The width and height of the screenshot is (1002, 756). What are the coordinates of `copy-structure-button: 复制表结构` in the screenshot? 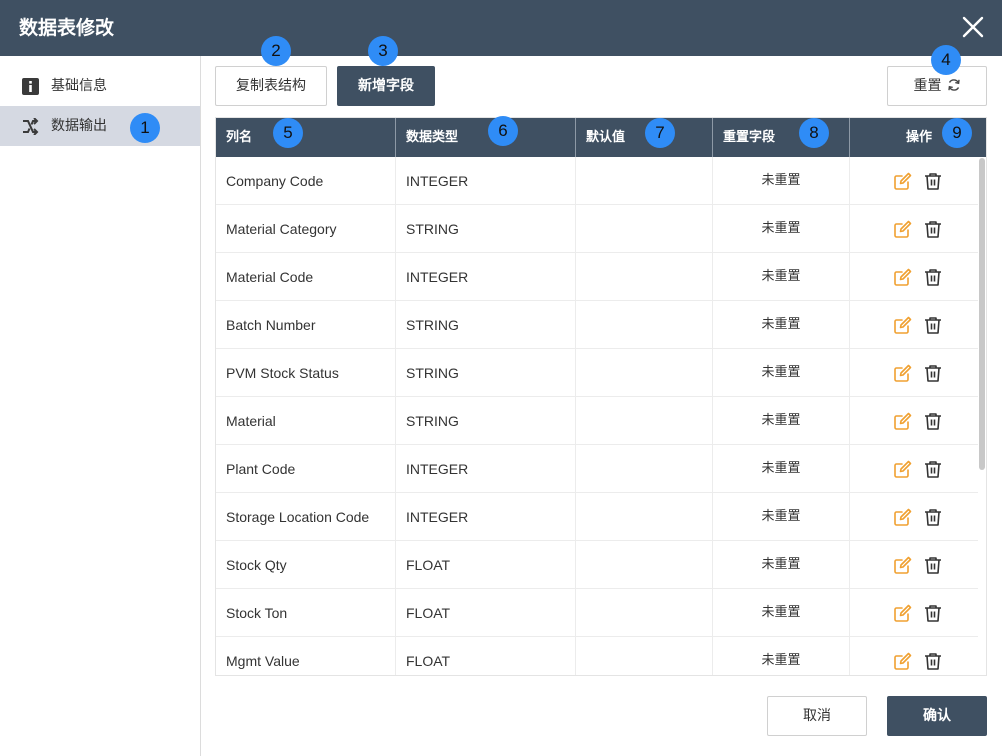 It's located at (271, 86).